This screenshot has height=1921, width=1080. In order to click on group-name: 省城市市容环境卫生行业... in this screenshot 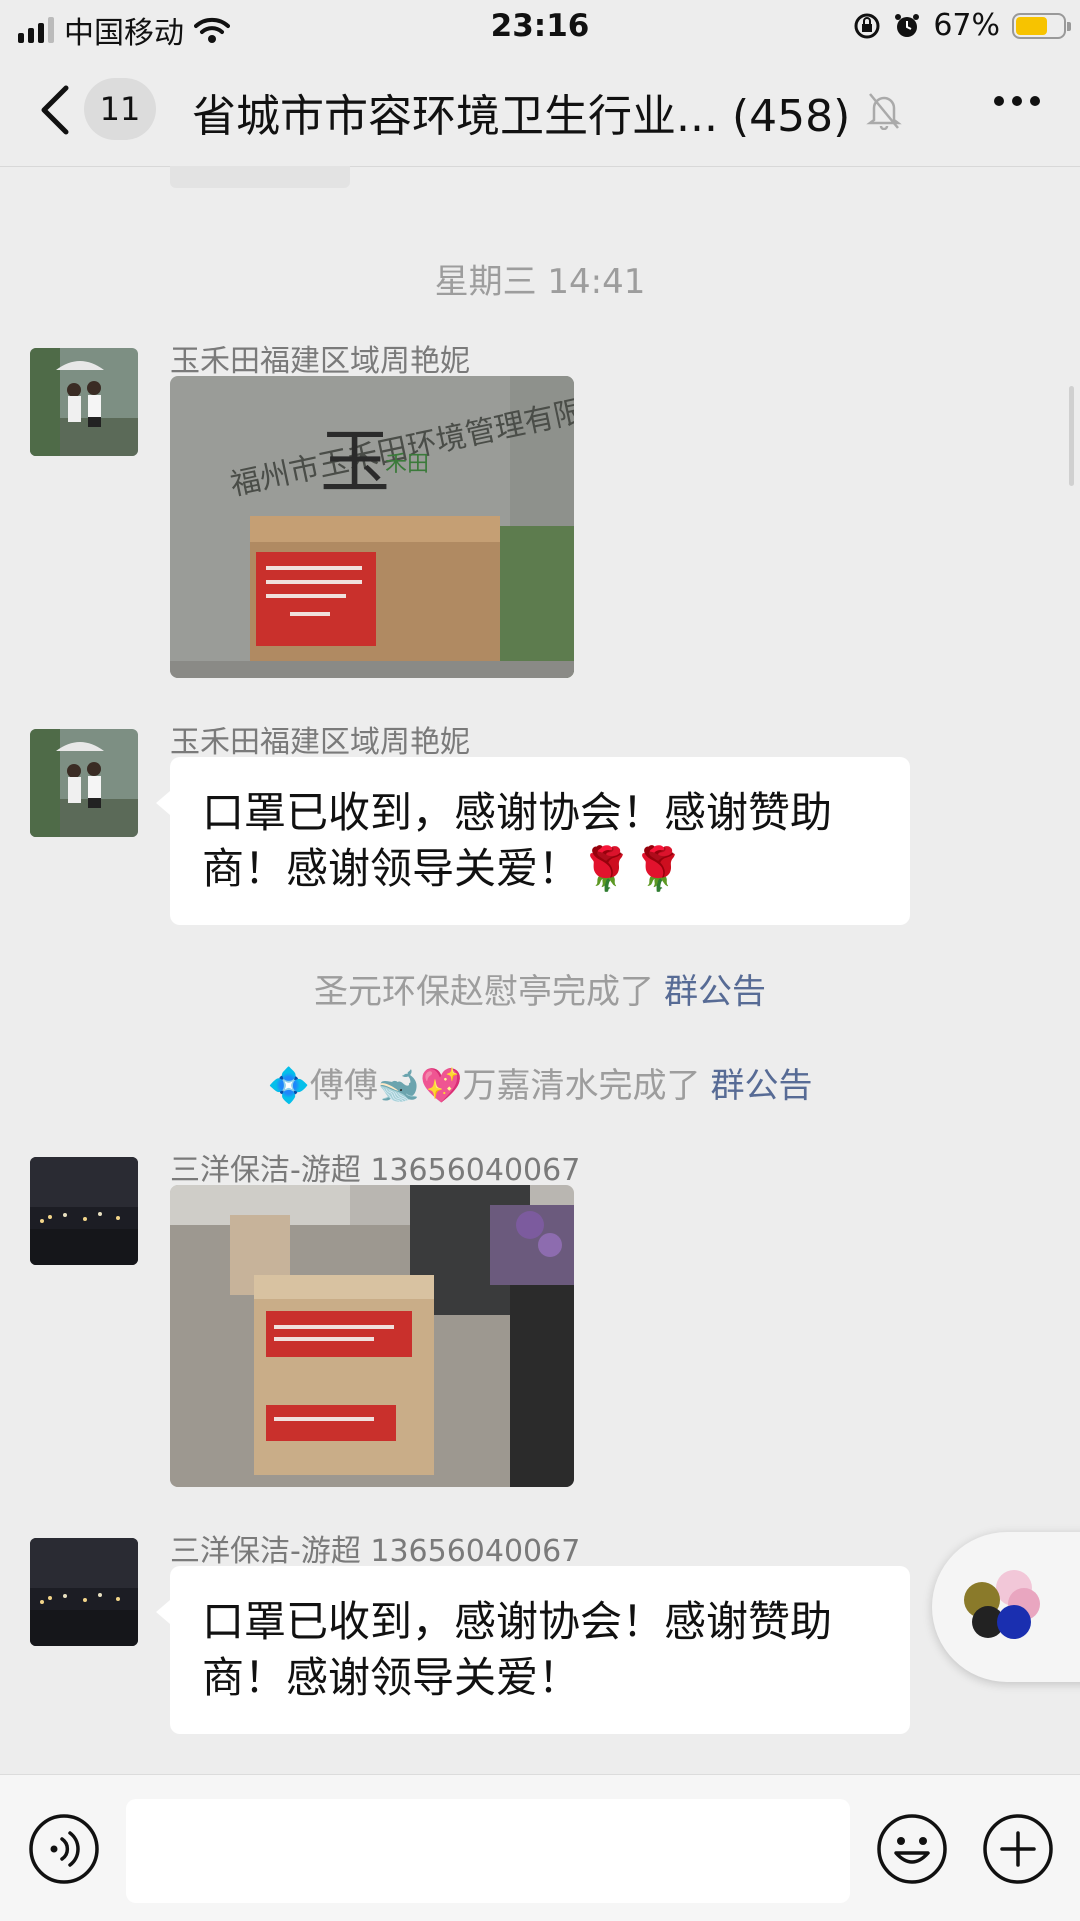, I will do `click(455, 116)`.